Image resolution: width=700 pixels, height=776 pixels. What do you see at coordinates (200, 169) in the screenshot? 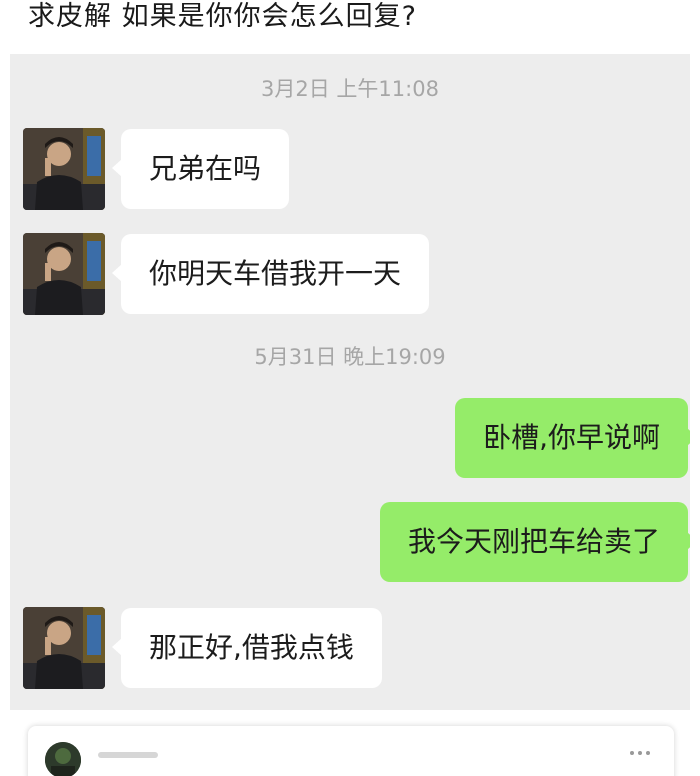
I see `message-bubble: 兄弟在吗` at bounding box center [200, 169].